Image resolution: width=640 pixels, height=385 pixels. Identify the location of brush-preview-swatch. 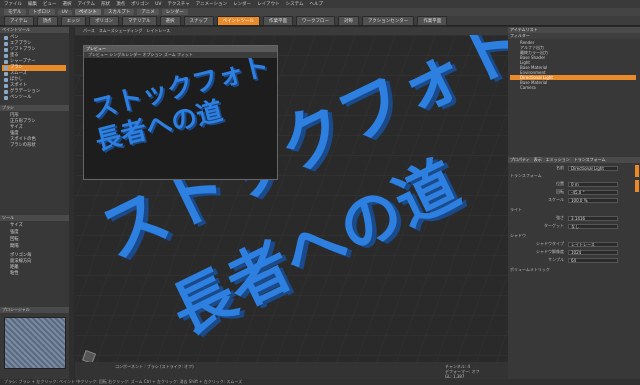
(35, 343).